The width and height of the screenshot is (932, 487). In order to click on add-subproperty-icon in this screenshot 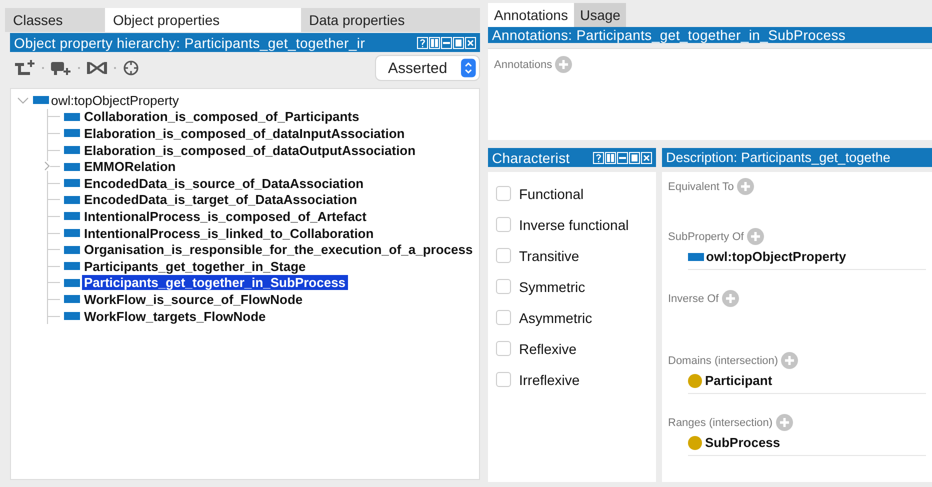, I will do `click(25, 68)`.